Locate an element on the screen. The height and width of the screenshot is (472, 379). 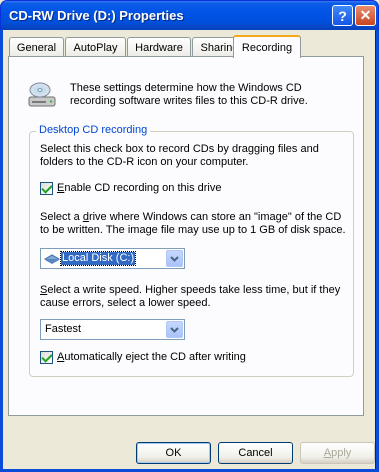
label-text: pply is located at coordinates (341, 453).